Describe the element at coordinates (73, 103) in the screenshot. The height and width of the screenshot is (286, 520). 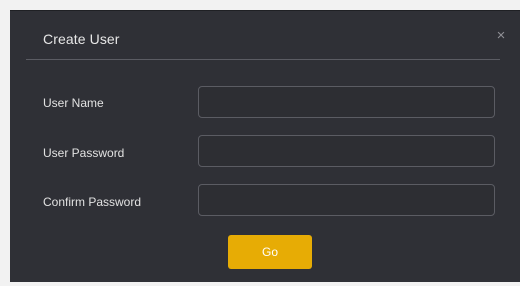
I see `user-name-label: User Name` at that location.